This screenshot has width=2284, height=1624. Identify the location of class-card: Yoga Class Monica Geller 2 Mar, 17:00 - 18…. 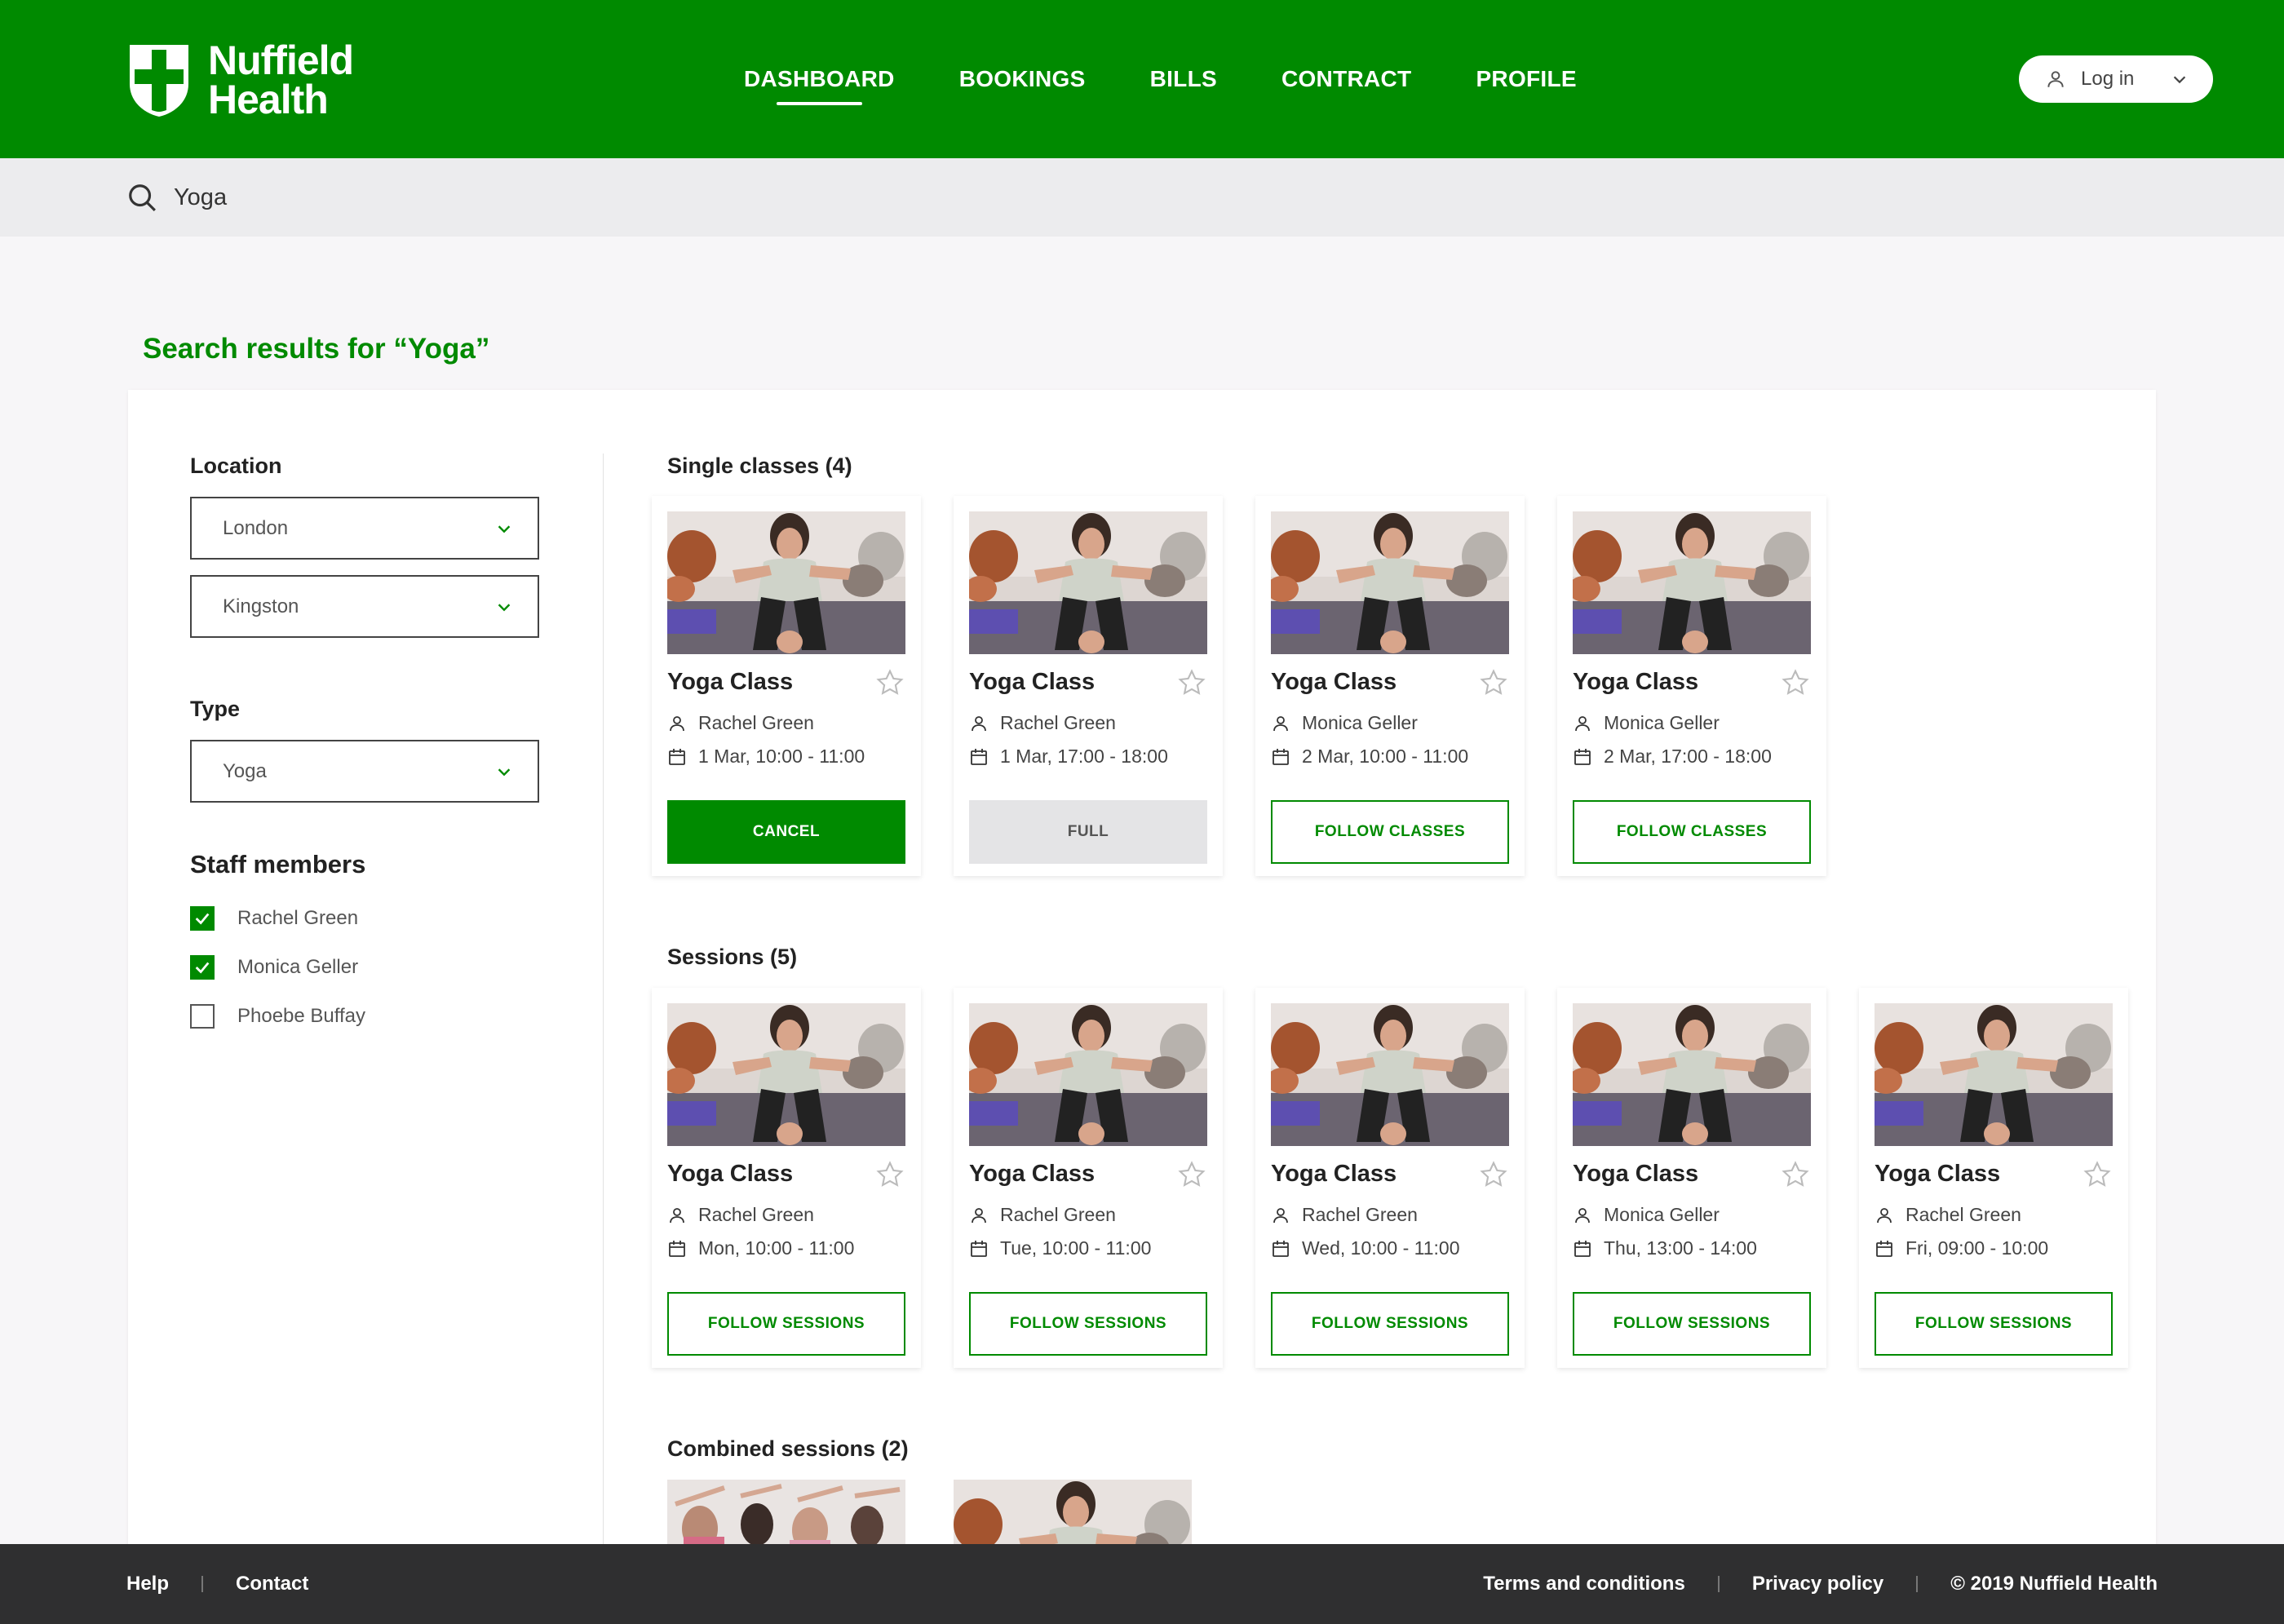
(1692, 686).